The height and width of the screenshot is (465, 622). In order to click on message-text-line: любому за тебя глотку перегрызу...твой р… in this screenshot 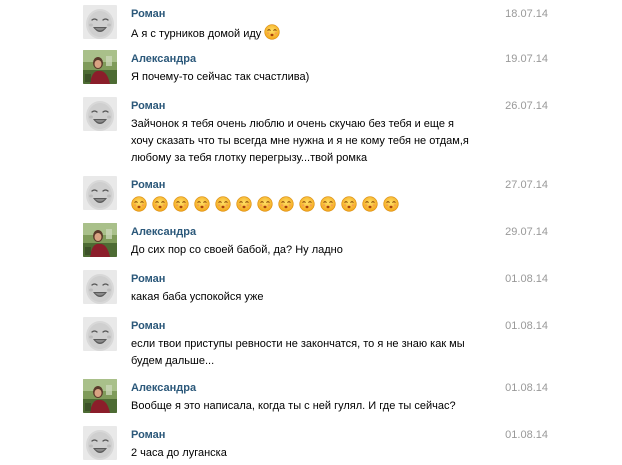, I will do `click(249, 158)`.